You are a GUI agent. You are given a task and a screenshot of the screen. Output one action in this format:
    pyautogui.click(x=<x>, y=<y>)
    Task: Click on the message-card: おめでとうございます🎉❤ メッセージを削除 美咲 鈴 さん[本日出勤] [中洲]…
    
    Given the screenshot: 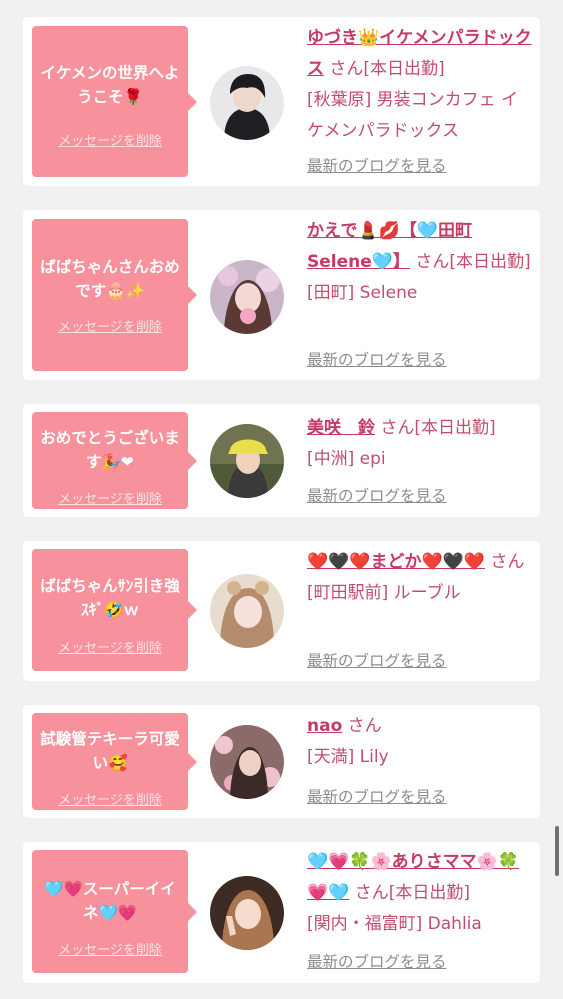 What is the action you would take?
    pyautogui.click(x=281, y=460)
    